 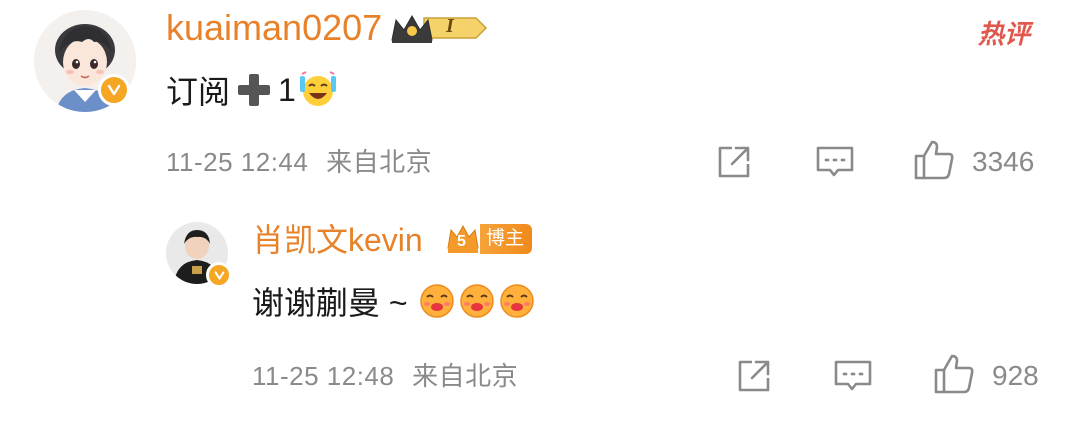 What do you see at coordinates (198, 92) in the screenshot?
I see `comment-text: 订阅` at bounding box center [198, 92].